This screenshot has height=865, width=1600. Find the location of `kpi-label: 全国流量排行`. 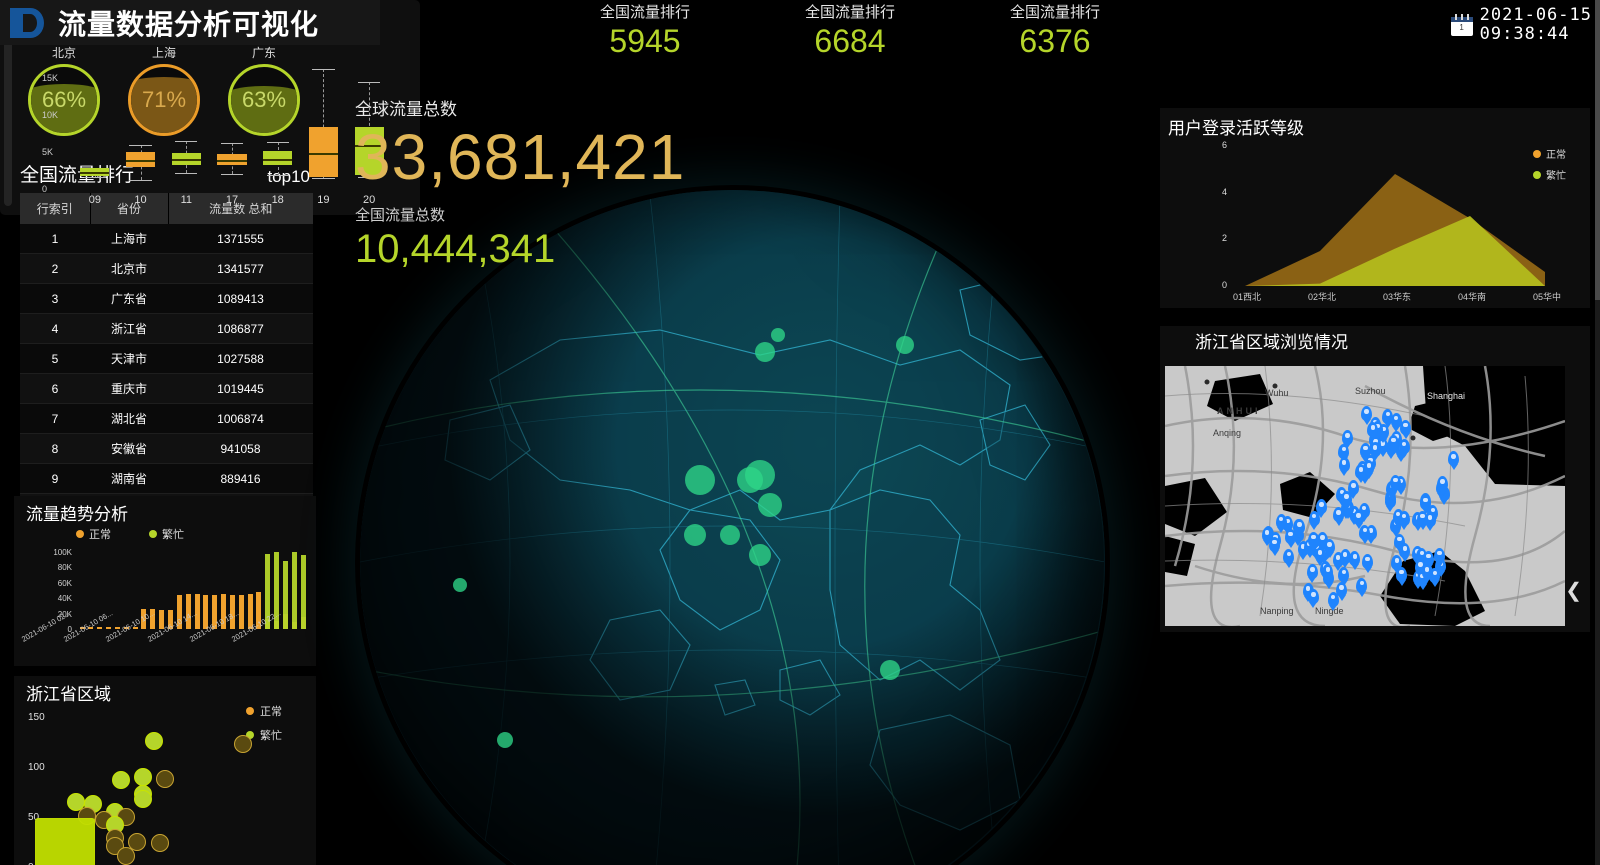

kpi-label: 全国流量排行 is located at coordinates (849, 12).